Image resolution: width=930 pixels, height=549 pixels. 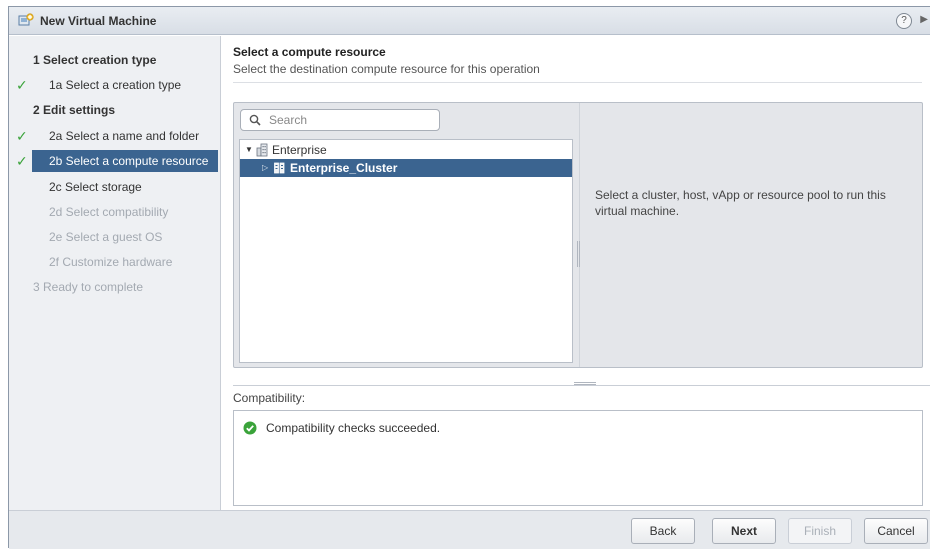 What do you see at coordinates (74, 110) in the screenshot?
I see `nav-step-2: 2 Edit settings` at bounding box center [74, 110].